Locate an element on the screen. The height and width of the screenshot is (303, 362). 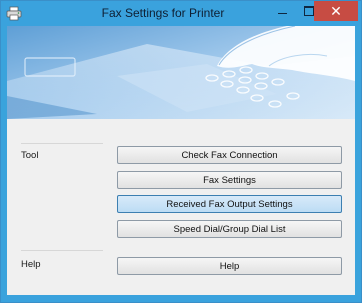
close-icon: ✕ is located at coordinates (336, 11).